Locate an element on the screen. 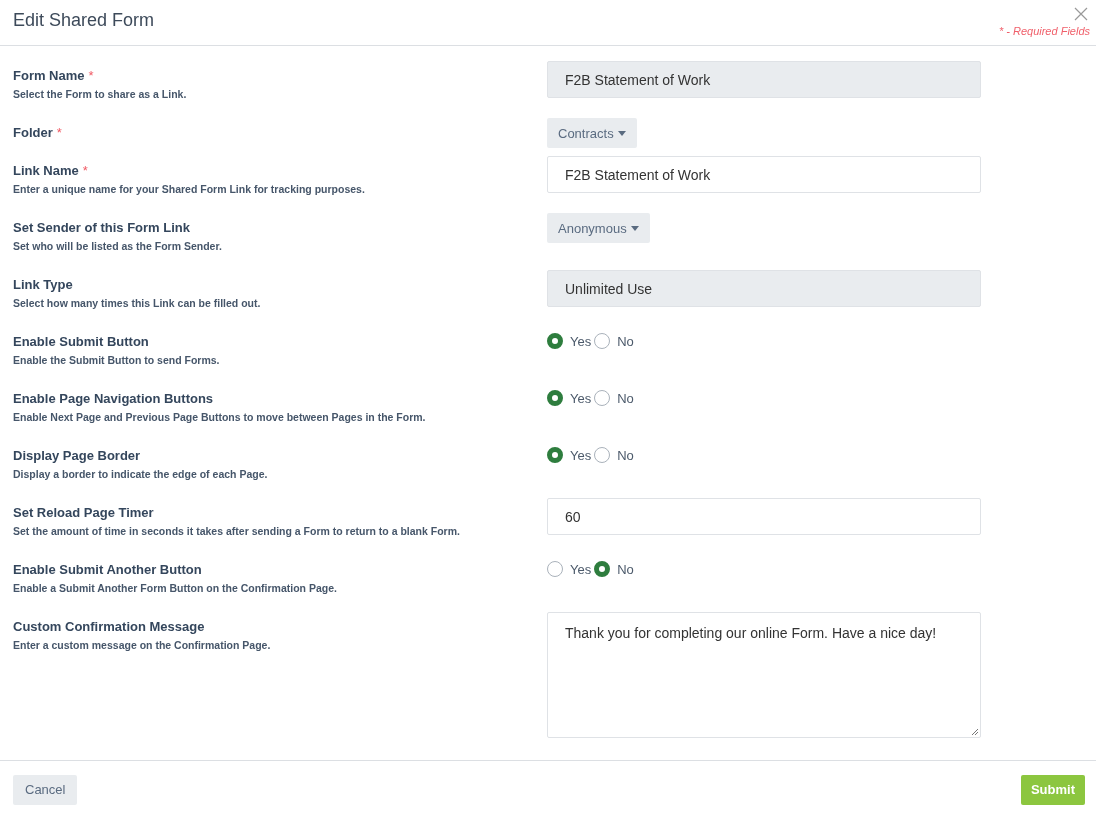 This screenshot has width=1096, height=818. readonly-field: F2B Statement of Work is located at coordinates (764, 79).